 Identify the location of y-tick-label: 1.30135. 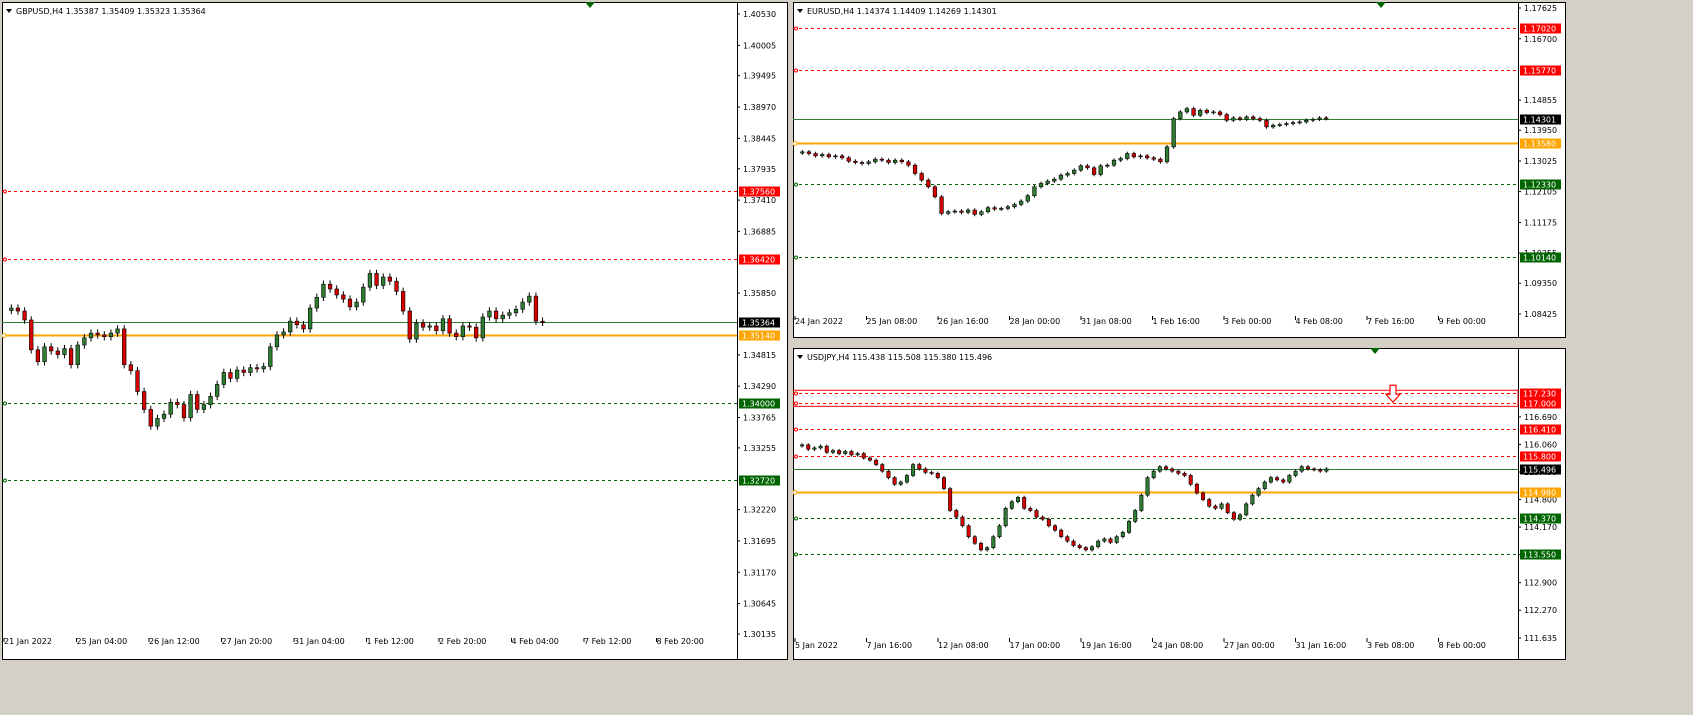
(759, 634).